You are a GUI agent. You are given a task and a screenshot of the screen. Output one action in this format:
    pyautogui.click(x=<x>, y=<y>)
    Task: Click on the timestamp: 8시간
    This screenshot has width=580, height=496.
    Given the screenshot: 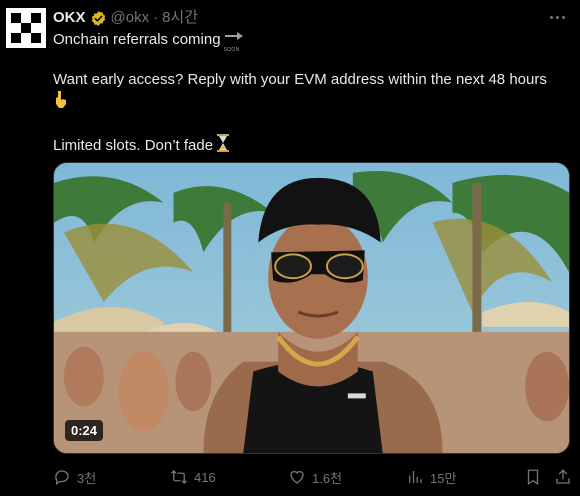 What is the action you would take?
    pyautogui.click(x=180, y=18)
    